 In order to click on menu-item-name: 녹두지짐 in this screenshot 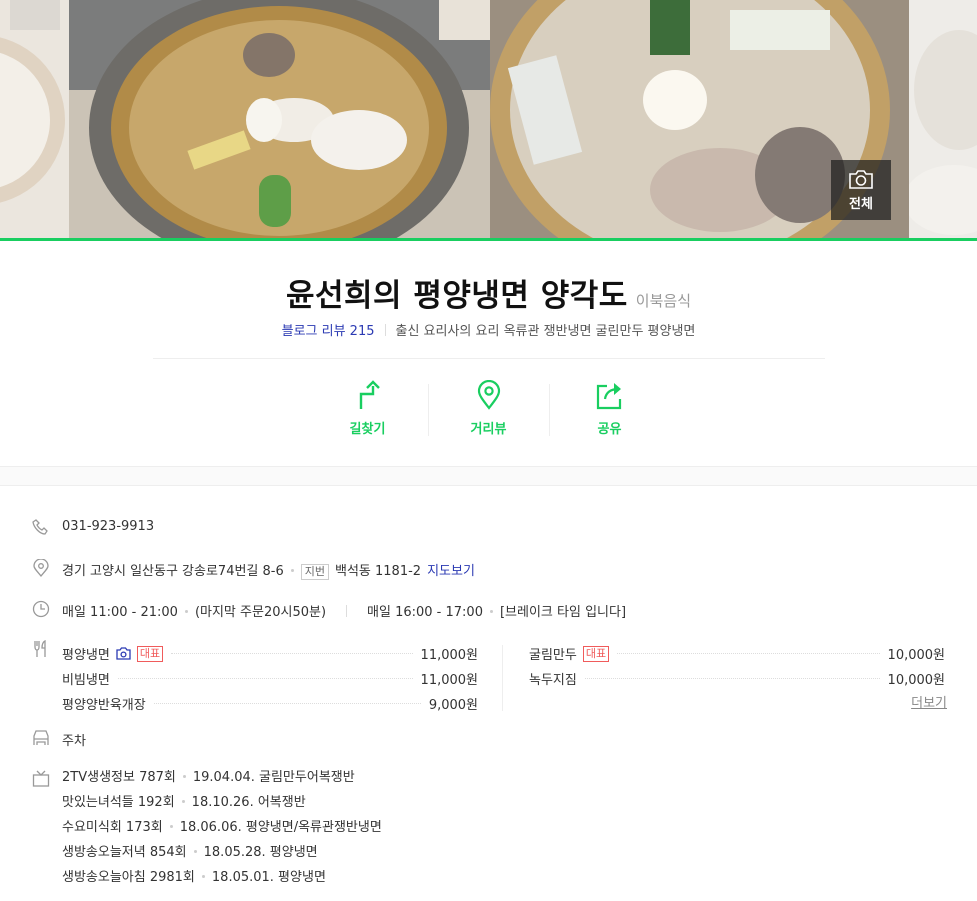, I will do `click(553, 680)`.